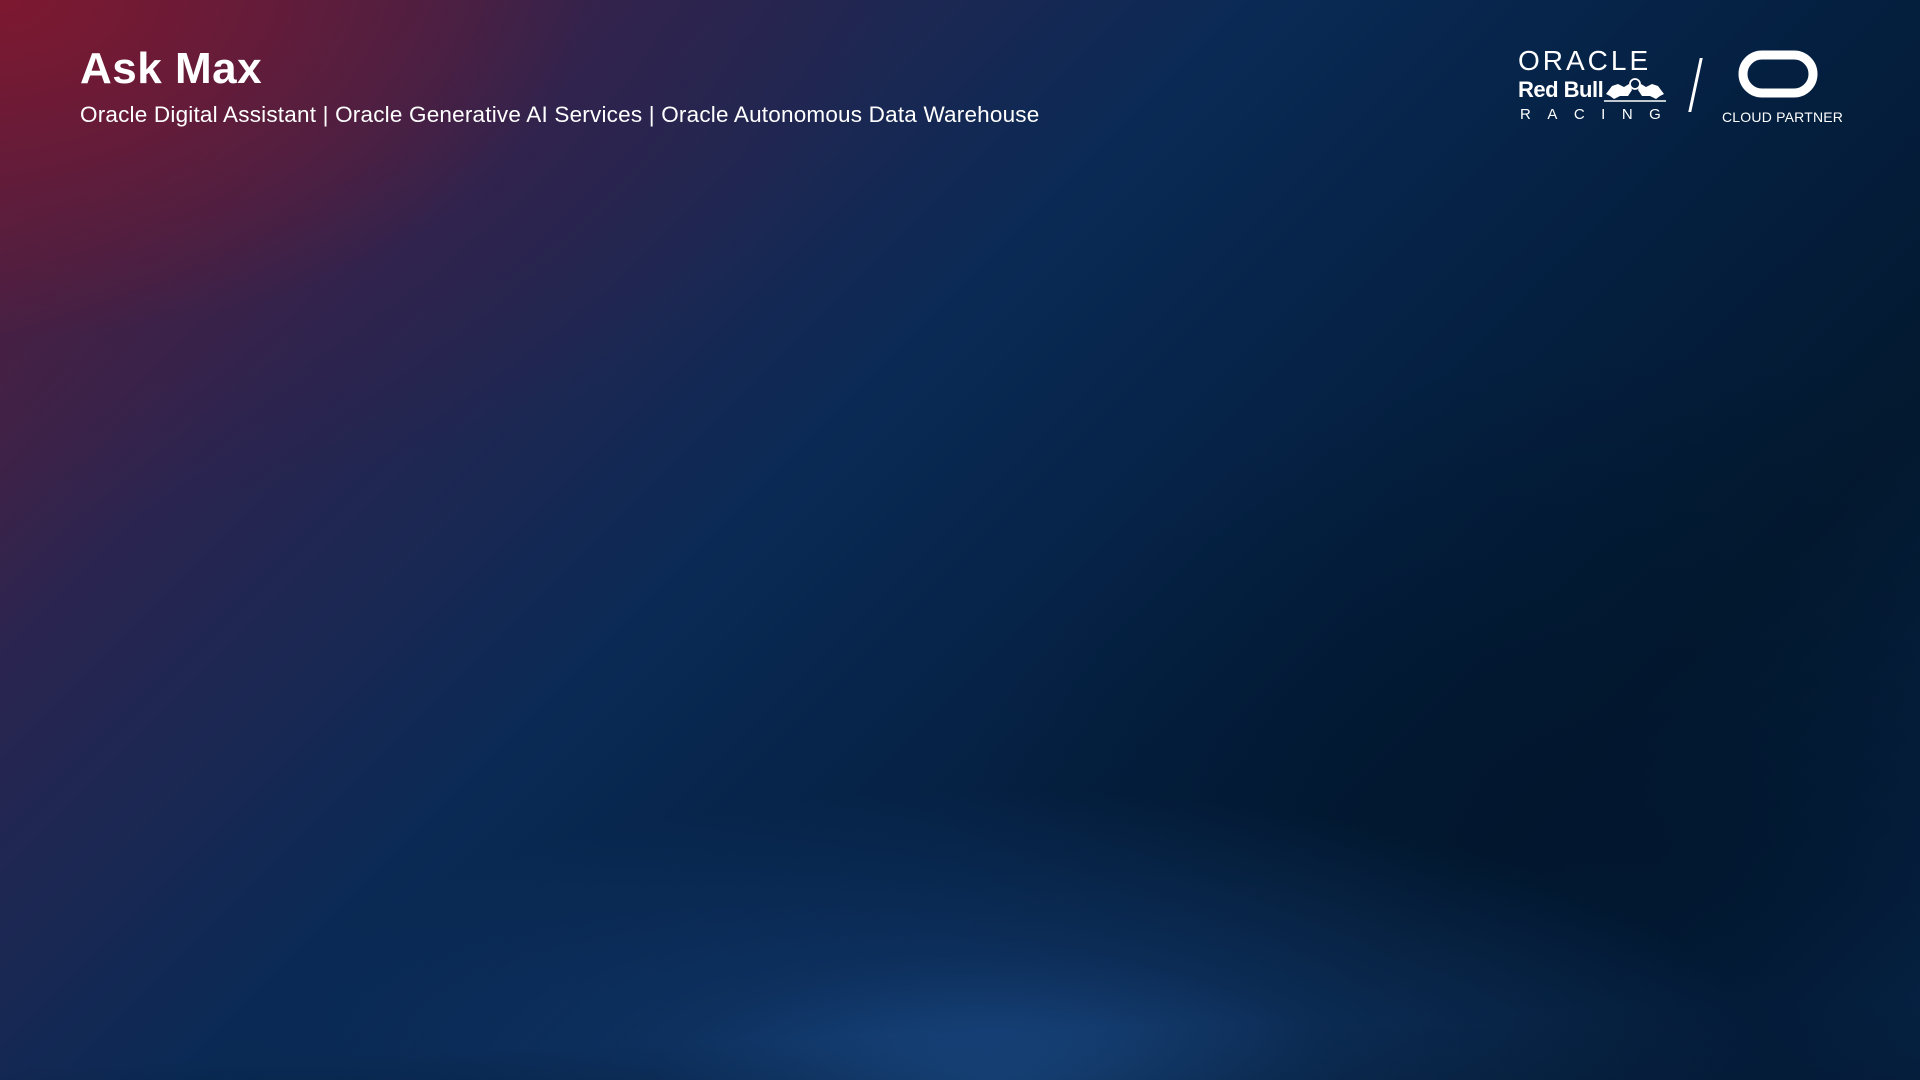 The image size is (1920, 1080). I want to click on page-title: Ask Max, so click(171, 68).